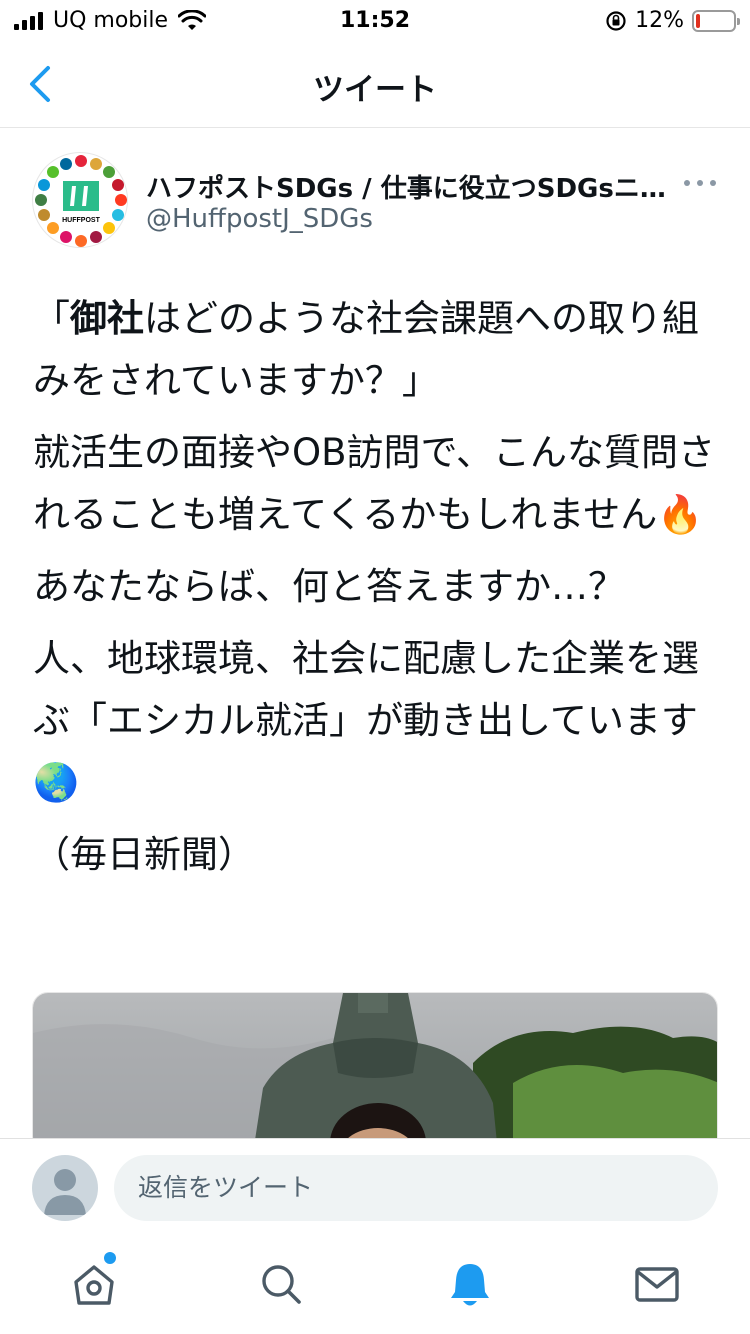 This screenshot has height=1334, width=750. I want to click on tab-home, so click(94, 1282).